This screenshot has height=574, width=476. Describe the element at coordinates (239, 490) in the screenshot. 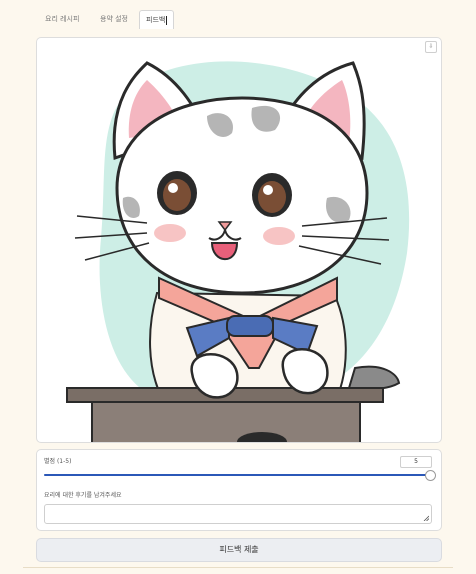

I see `feedback-form: 별점 (1-5) 5 요리에 대한 후기를 남겨주세요` at that location.